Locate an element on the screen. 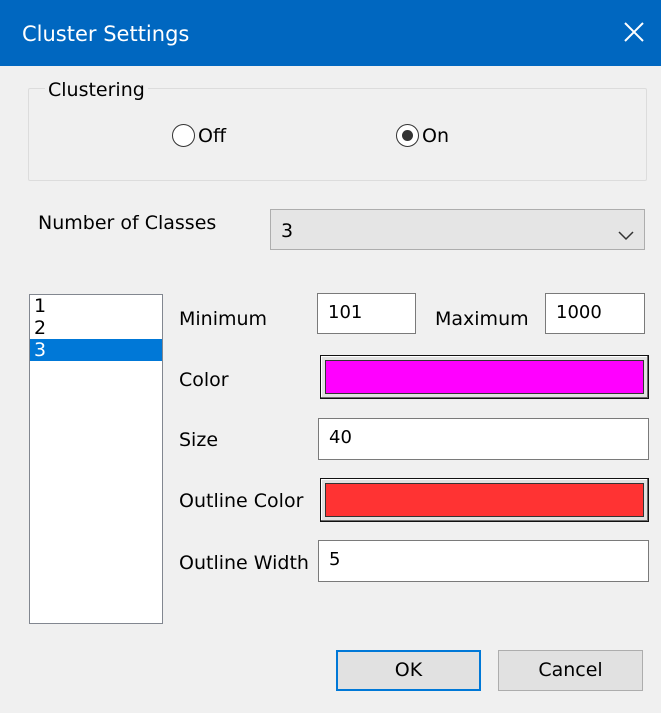 The width and height of the screenshot is (661, 713). clustering-on-radio: On is located at coordinates (422, 135).